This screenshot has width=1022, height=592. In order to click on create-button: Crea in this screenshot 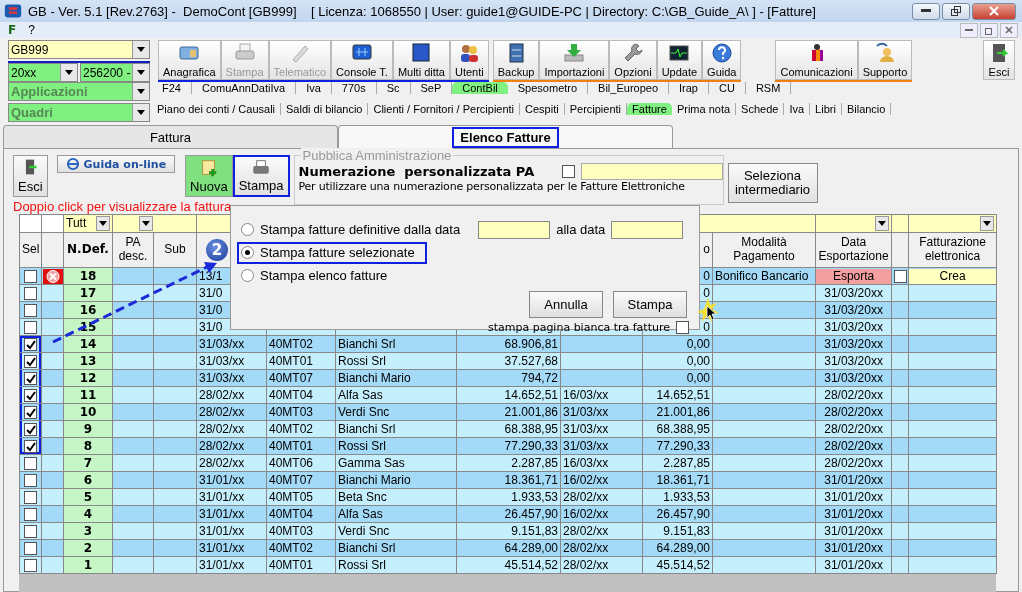, I will do `click(952, 276)`.